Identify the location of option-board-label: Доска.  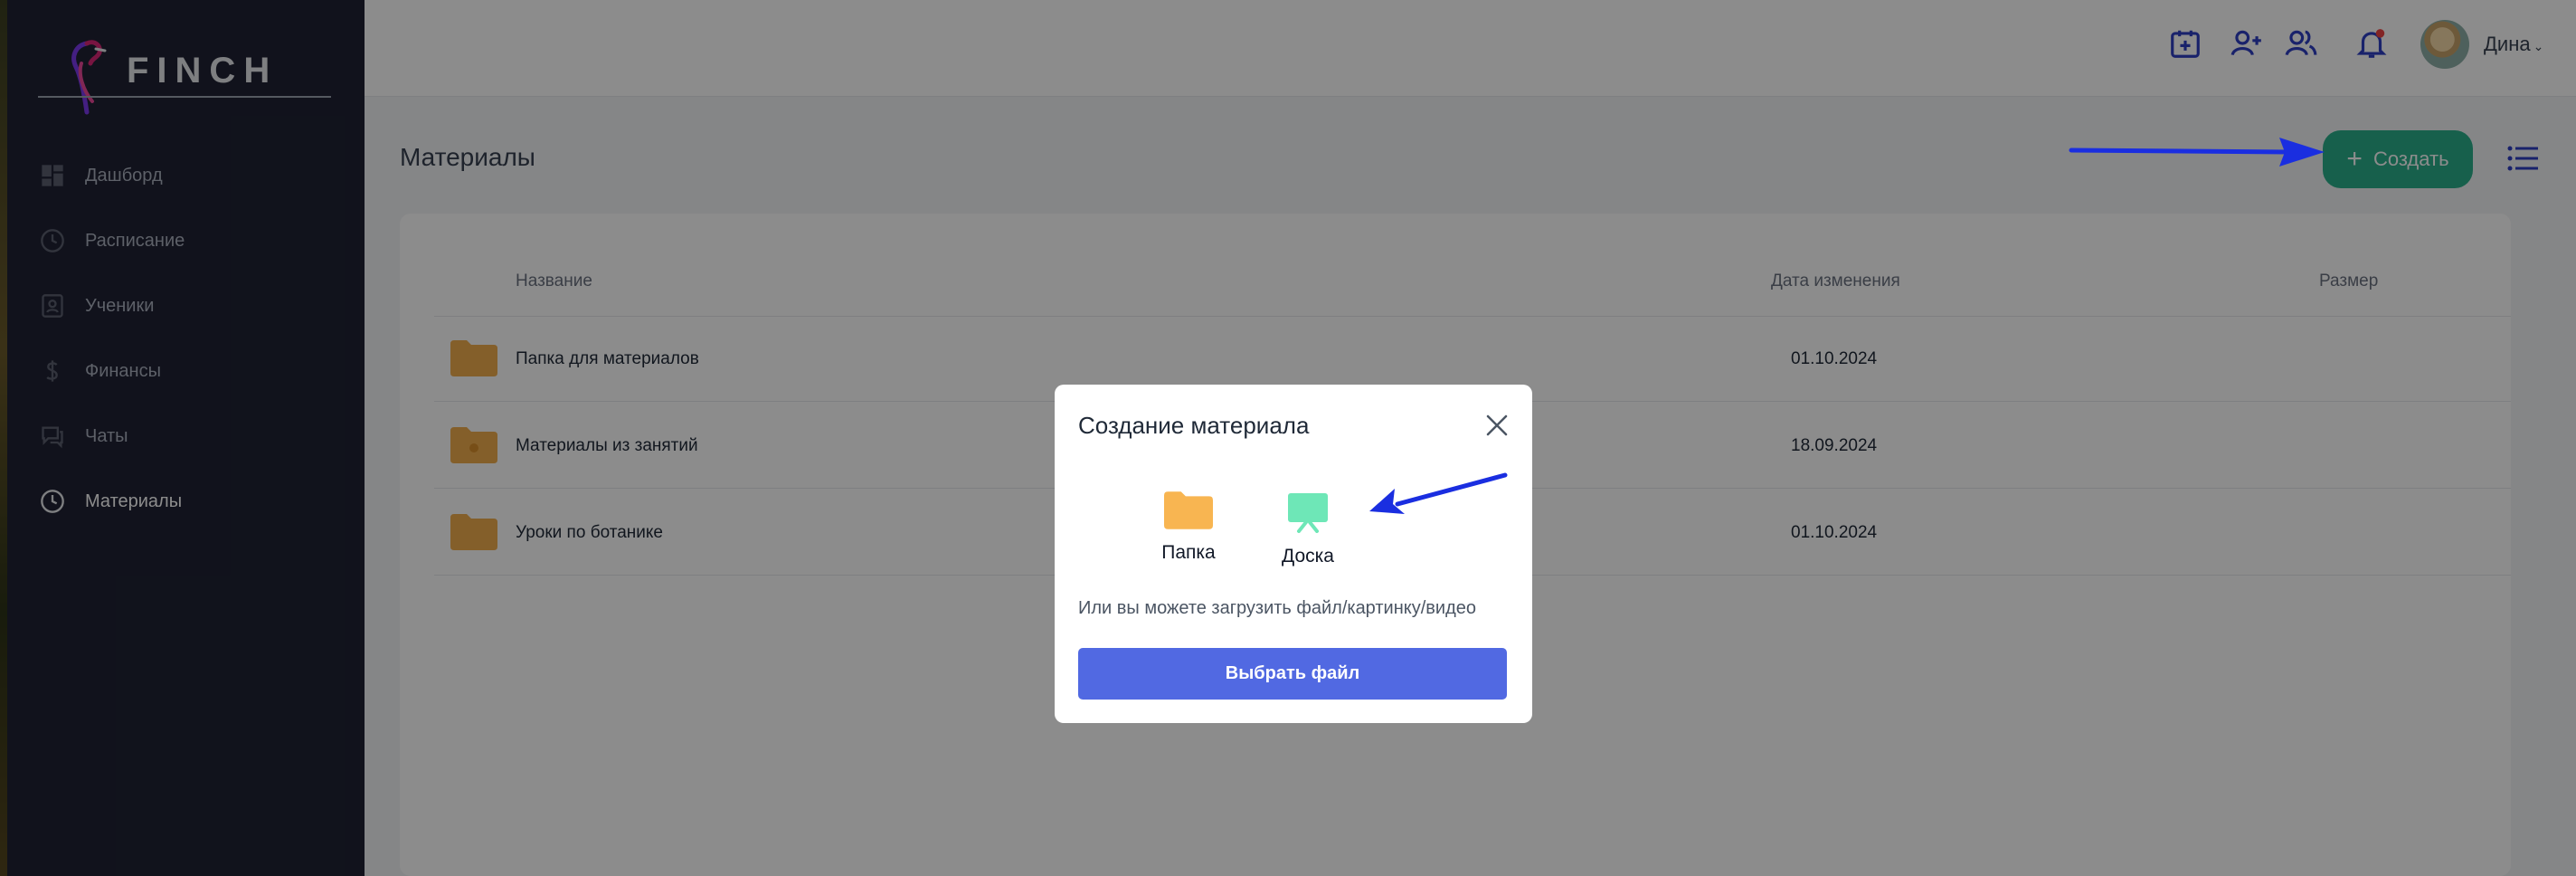
(1308, 556).